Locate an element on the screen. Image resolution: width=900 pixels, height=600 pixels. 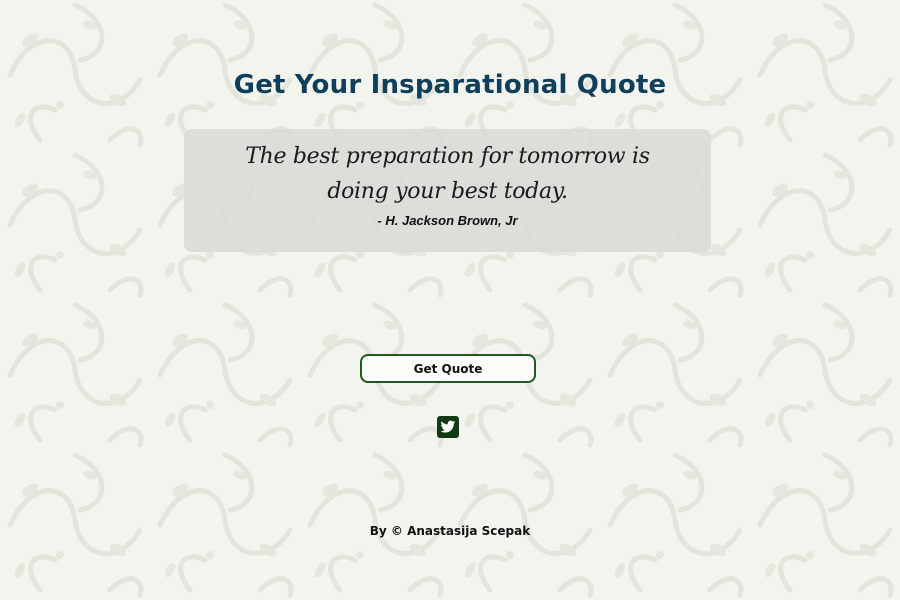
quote-author: - H. Jackson Brown, Jr is located at coordinates (447, 220).